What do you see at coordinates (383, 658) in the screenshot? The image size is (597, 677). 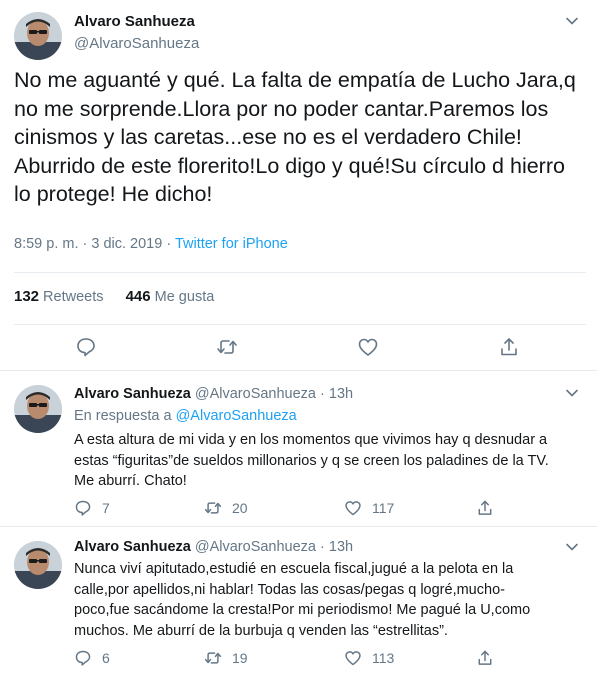 I see `like-count: 113` at bounding box center [383, 658].